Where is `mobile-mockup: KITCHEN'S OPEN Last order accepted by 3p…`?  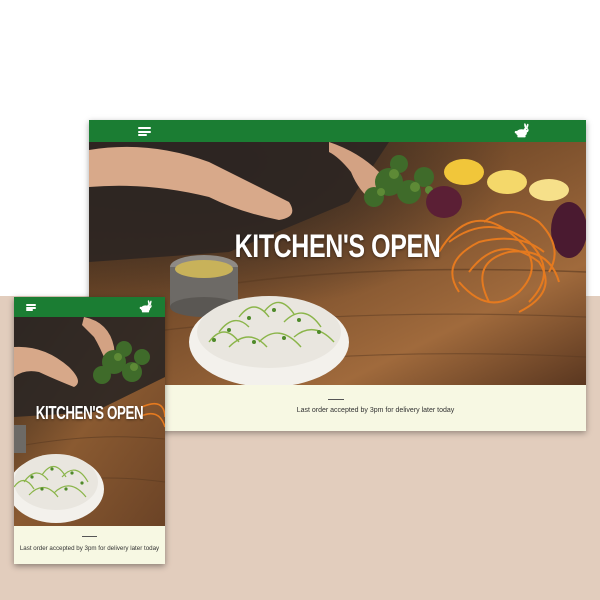 mobile-mockup: KITCHEN'S OPEN Last order accepted by 3p… is located at coordinates (89, 430).